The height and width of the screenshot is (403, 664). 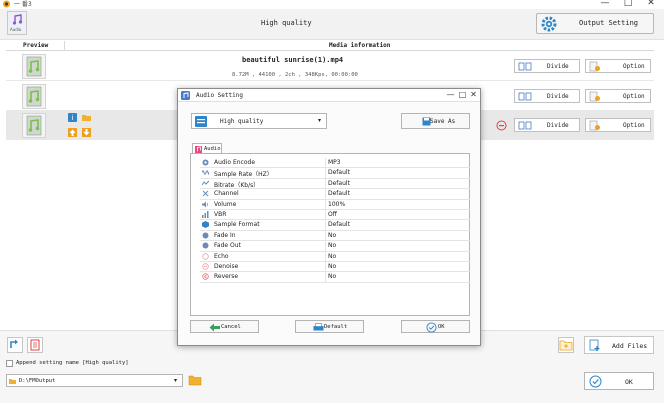 What do you see at coordinates (651, 4) in the screenshot?
I see `close-button: ✕` at bounding box center [651, 4].